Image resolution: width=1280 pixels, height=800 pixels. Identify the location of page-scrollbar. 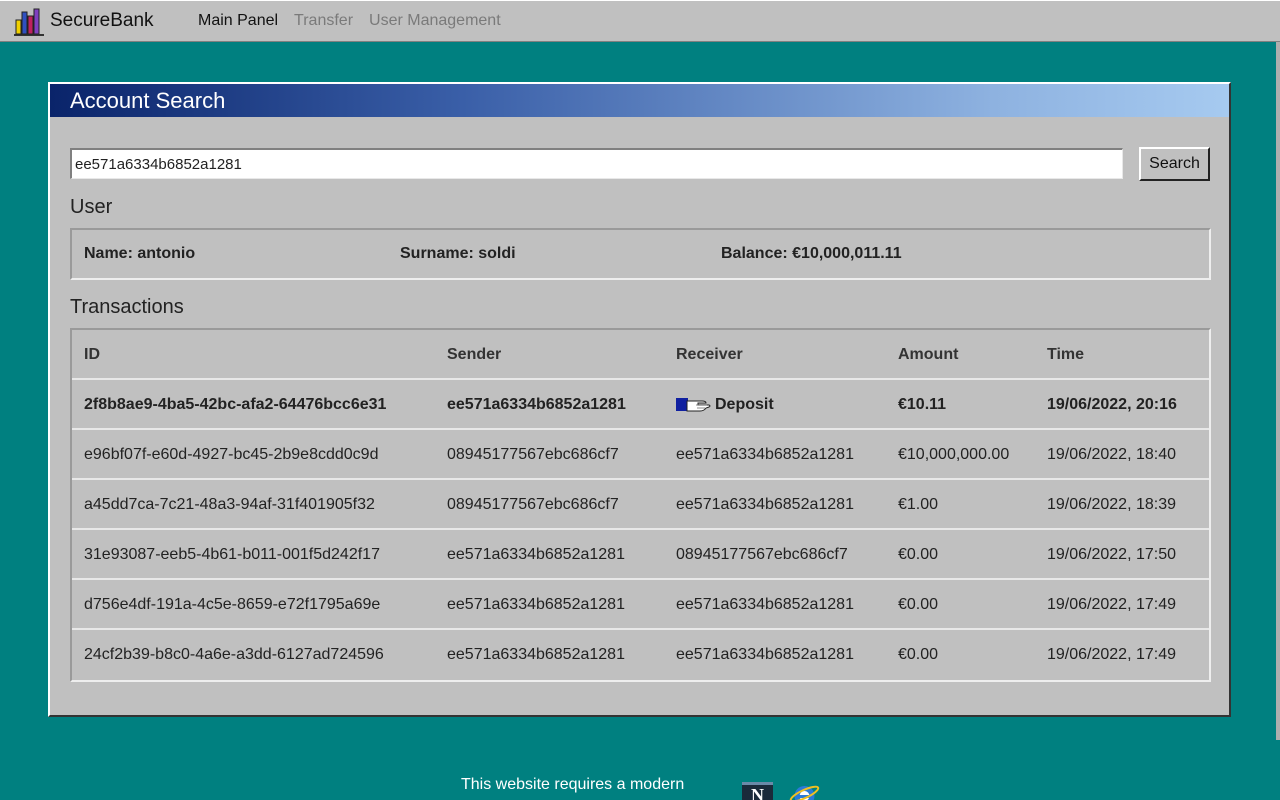
(1278, 391).